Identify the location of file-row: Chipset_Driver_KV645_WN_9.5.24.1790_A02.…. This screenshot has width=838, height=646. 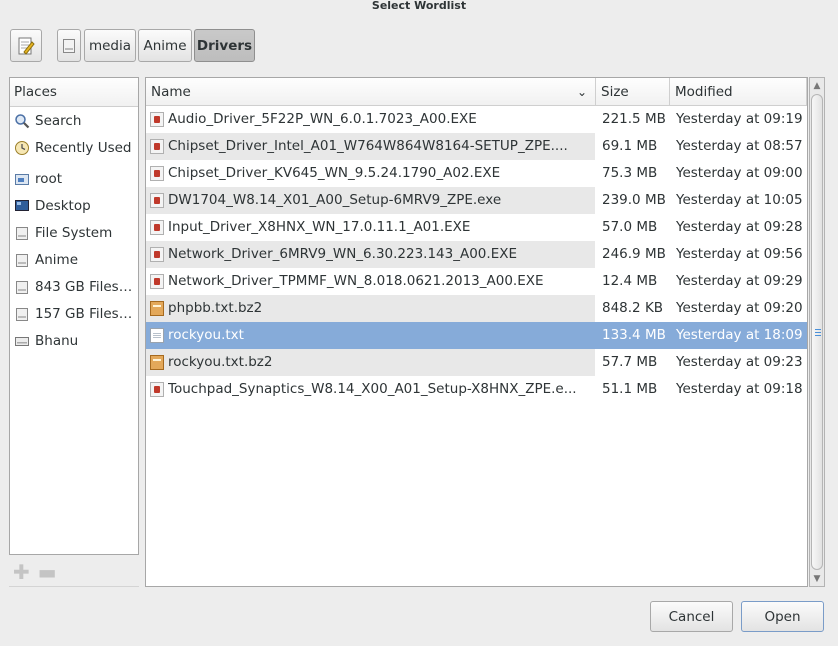
(476, 173).